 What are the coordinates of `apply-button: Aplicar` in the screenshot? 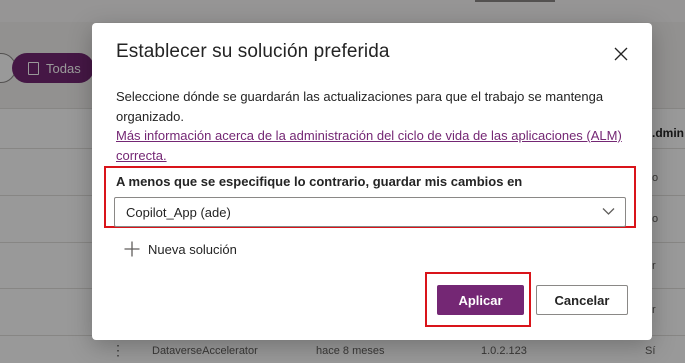 It's located at (480, 300).